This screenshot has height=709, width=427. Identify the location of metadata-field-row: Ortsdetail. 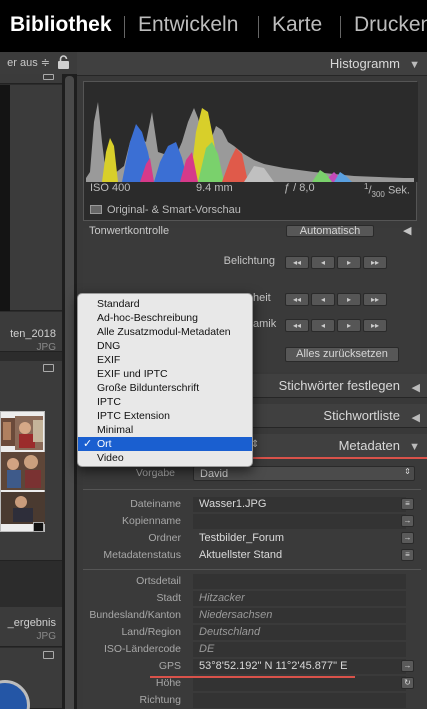
(252, 581).